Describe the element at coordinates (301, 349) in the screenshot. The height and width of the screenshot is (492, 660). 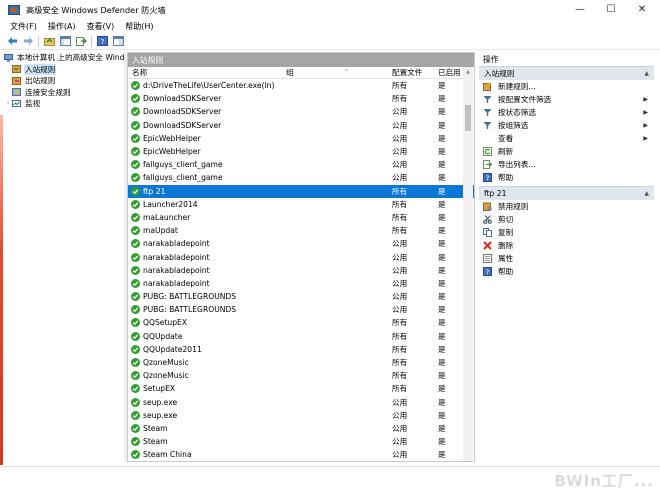
I see `table-row: QQUpdate2011 所有 是` at that location.